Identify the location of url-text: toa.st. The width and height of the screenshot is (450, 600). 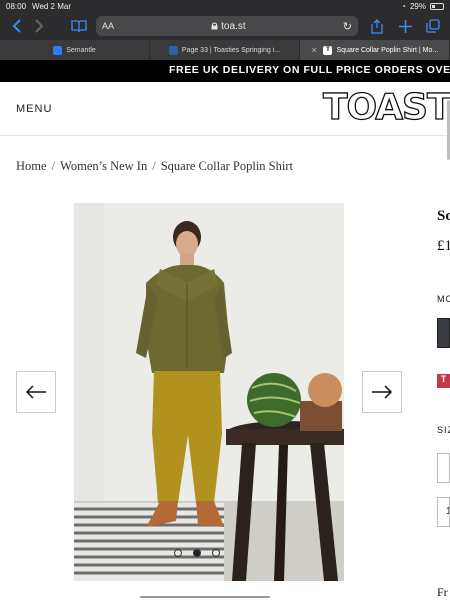
(233, 26).